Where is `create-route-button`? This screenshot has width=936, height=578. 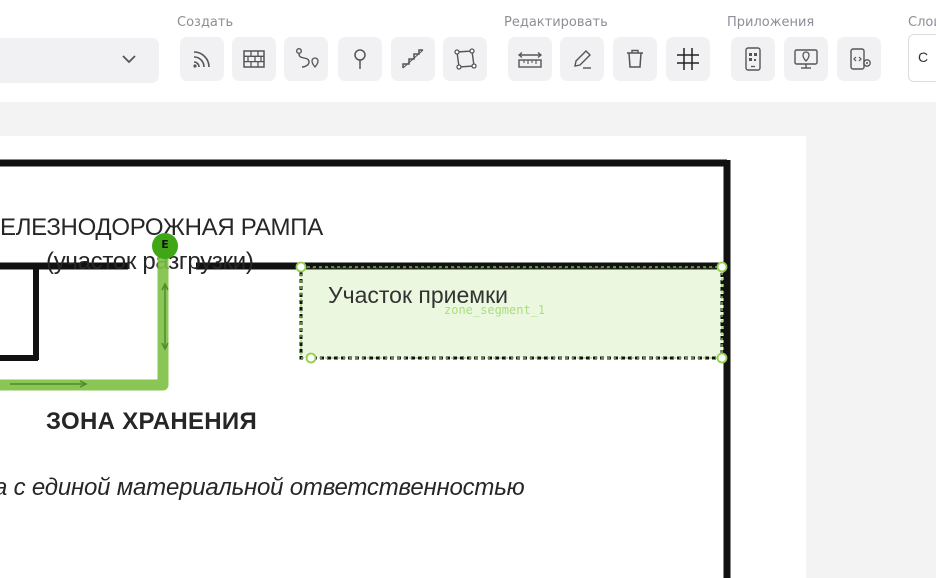
create-route-button is located at coordinates (306, 59).